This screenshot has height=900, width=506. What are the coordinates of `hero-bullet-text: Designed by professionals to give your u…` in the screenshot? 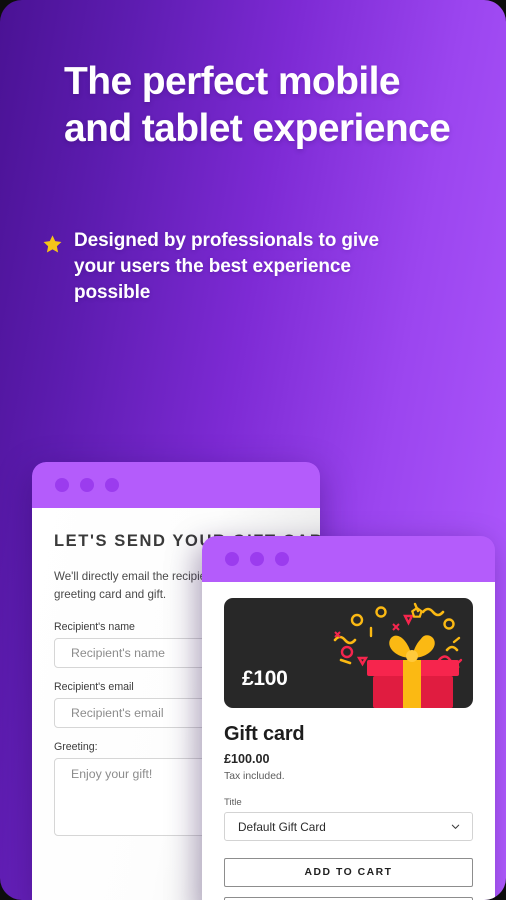 It's located at (226, 266).